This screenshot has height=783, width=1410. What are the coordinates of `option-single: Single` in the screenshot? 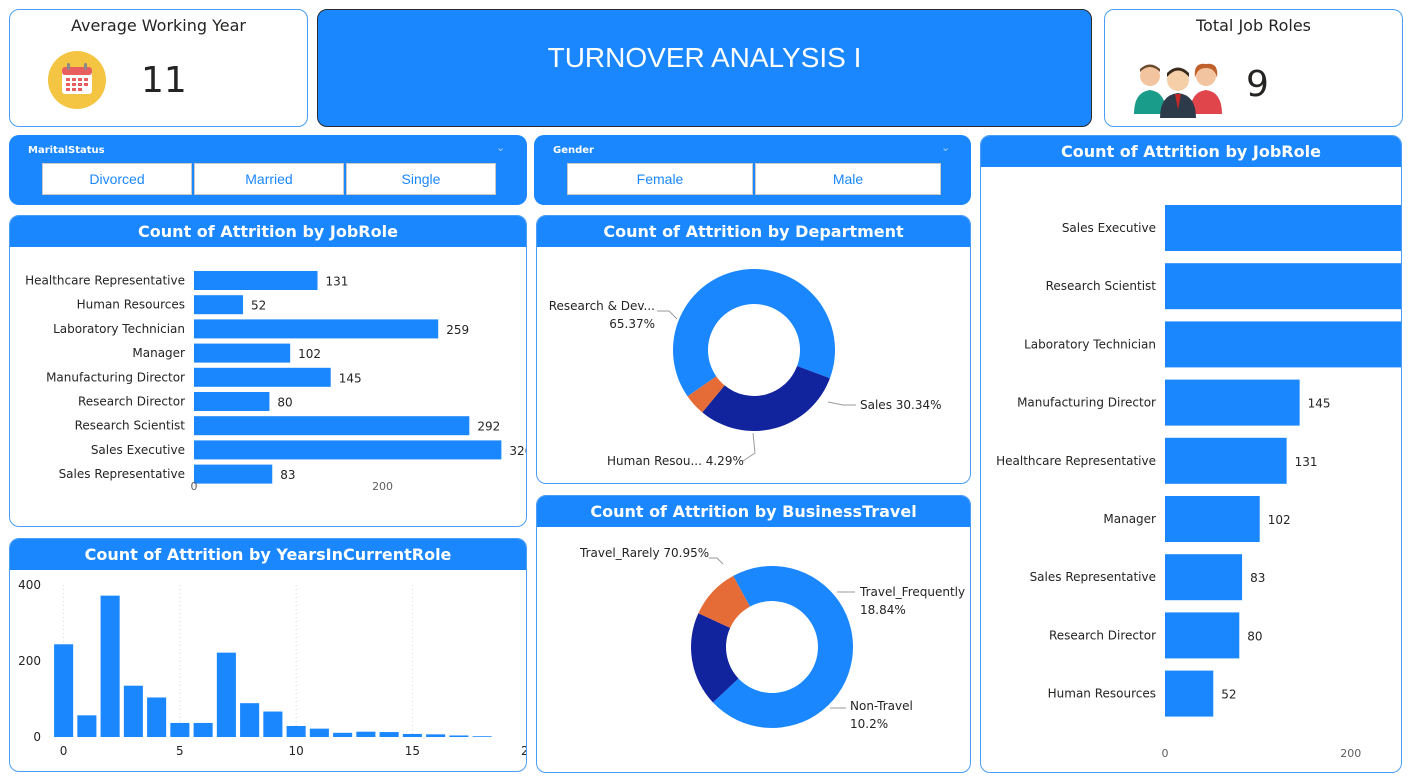 It's located at (421, 179).